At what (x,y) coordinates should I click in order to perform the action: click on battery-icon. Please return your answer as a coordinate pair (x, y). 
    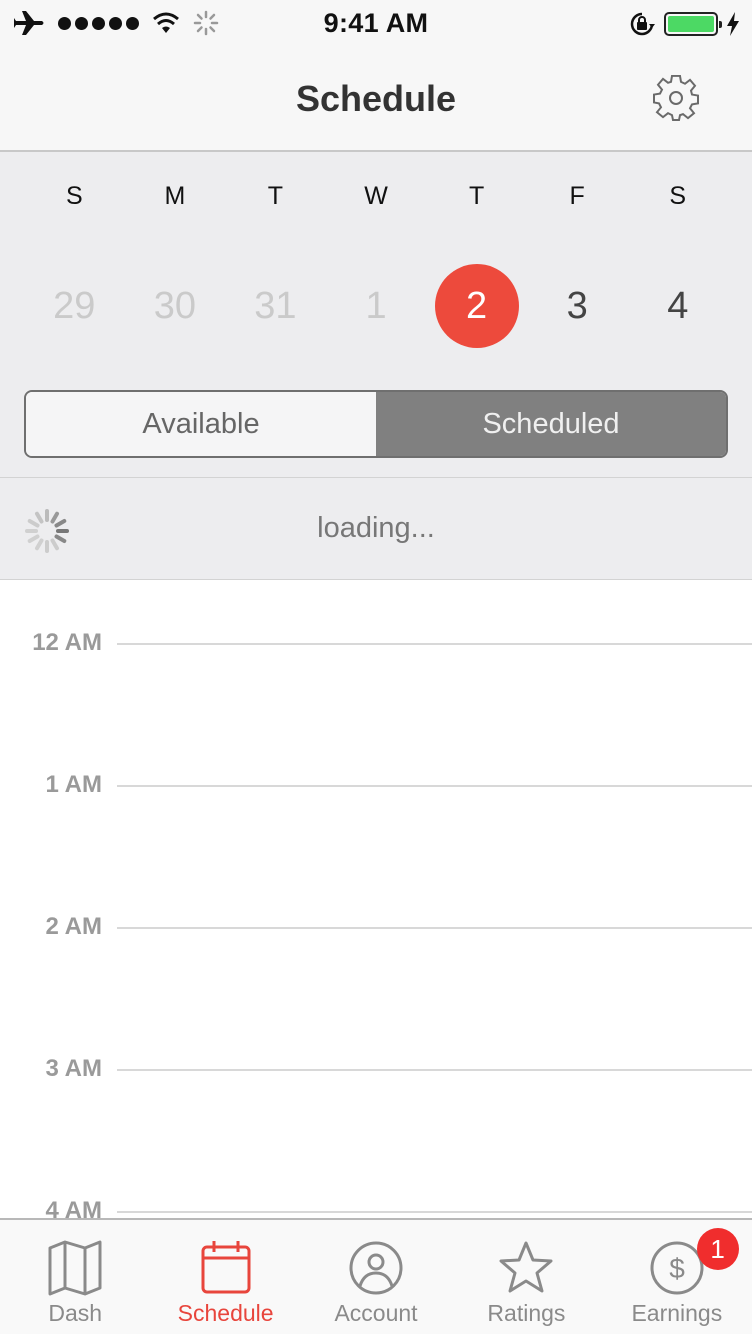
    Looking at the image, I should click on (693, 24).